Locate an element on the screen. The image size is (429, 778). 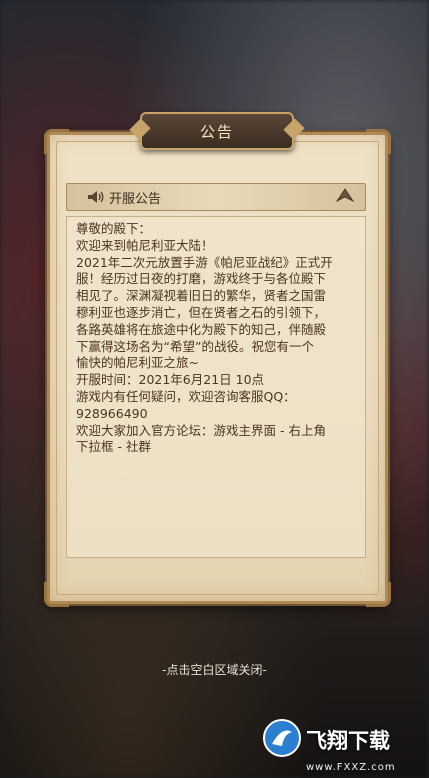
body-line: 下拉框 - 社群 is located at coordinates (113, 447).